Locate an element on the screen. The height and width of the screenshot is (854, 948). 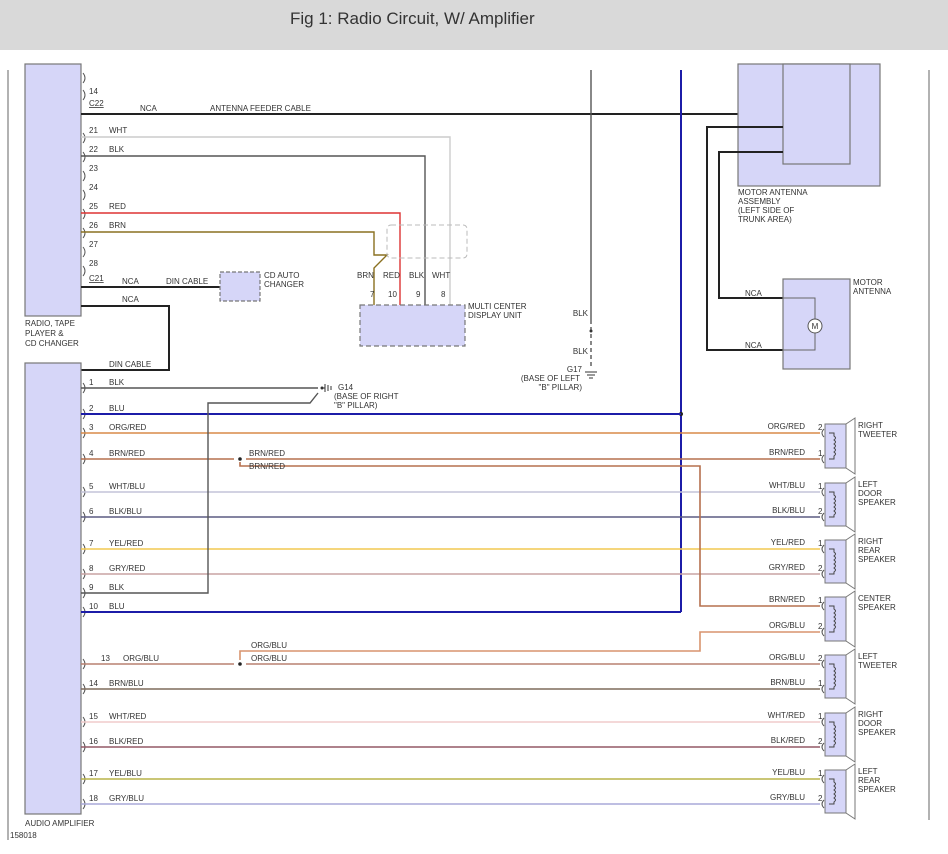
amp-wire-color-label: WHT/RED is located at coordinates (128, 716).